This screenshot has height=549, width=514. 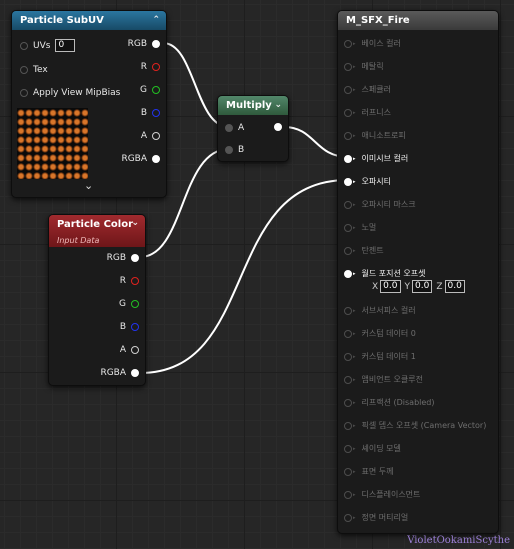 I want to click on material-input-pin: ▸ 러프니스, so click(x=367, y=112).